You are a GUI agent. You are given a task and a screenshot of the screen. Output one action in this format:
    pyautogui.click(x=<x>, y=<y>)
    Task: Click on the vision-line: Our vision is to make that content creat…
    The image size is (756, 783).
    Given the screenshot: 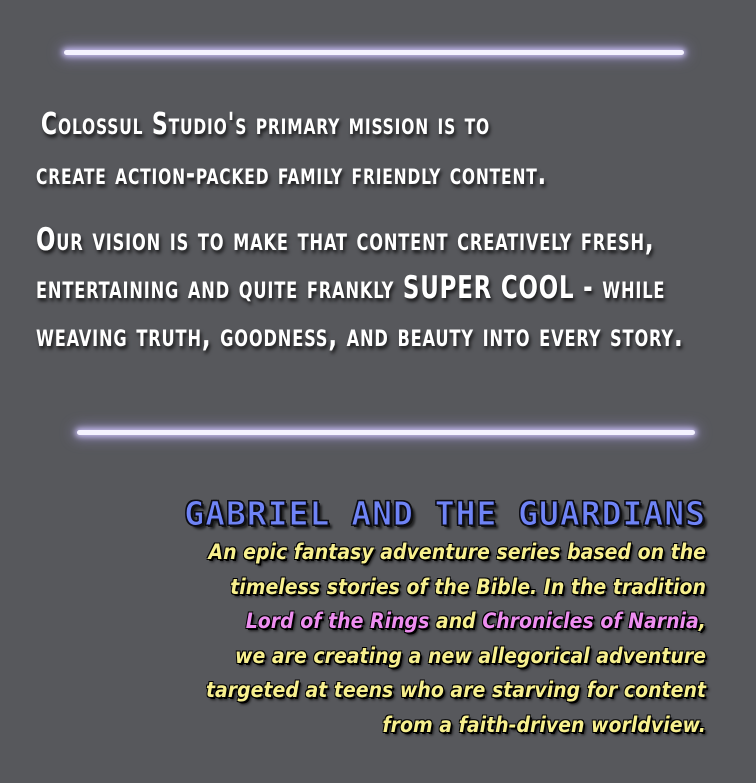 What is the action you would take?
    pyautogui.click(x=345, y=240)
    